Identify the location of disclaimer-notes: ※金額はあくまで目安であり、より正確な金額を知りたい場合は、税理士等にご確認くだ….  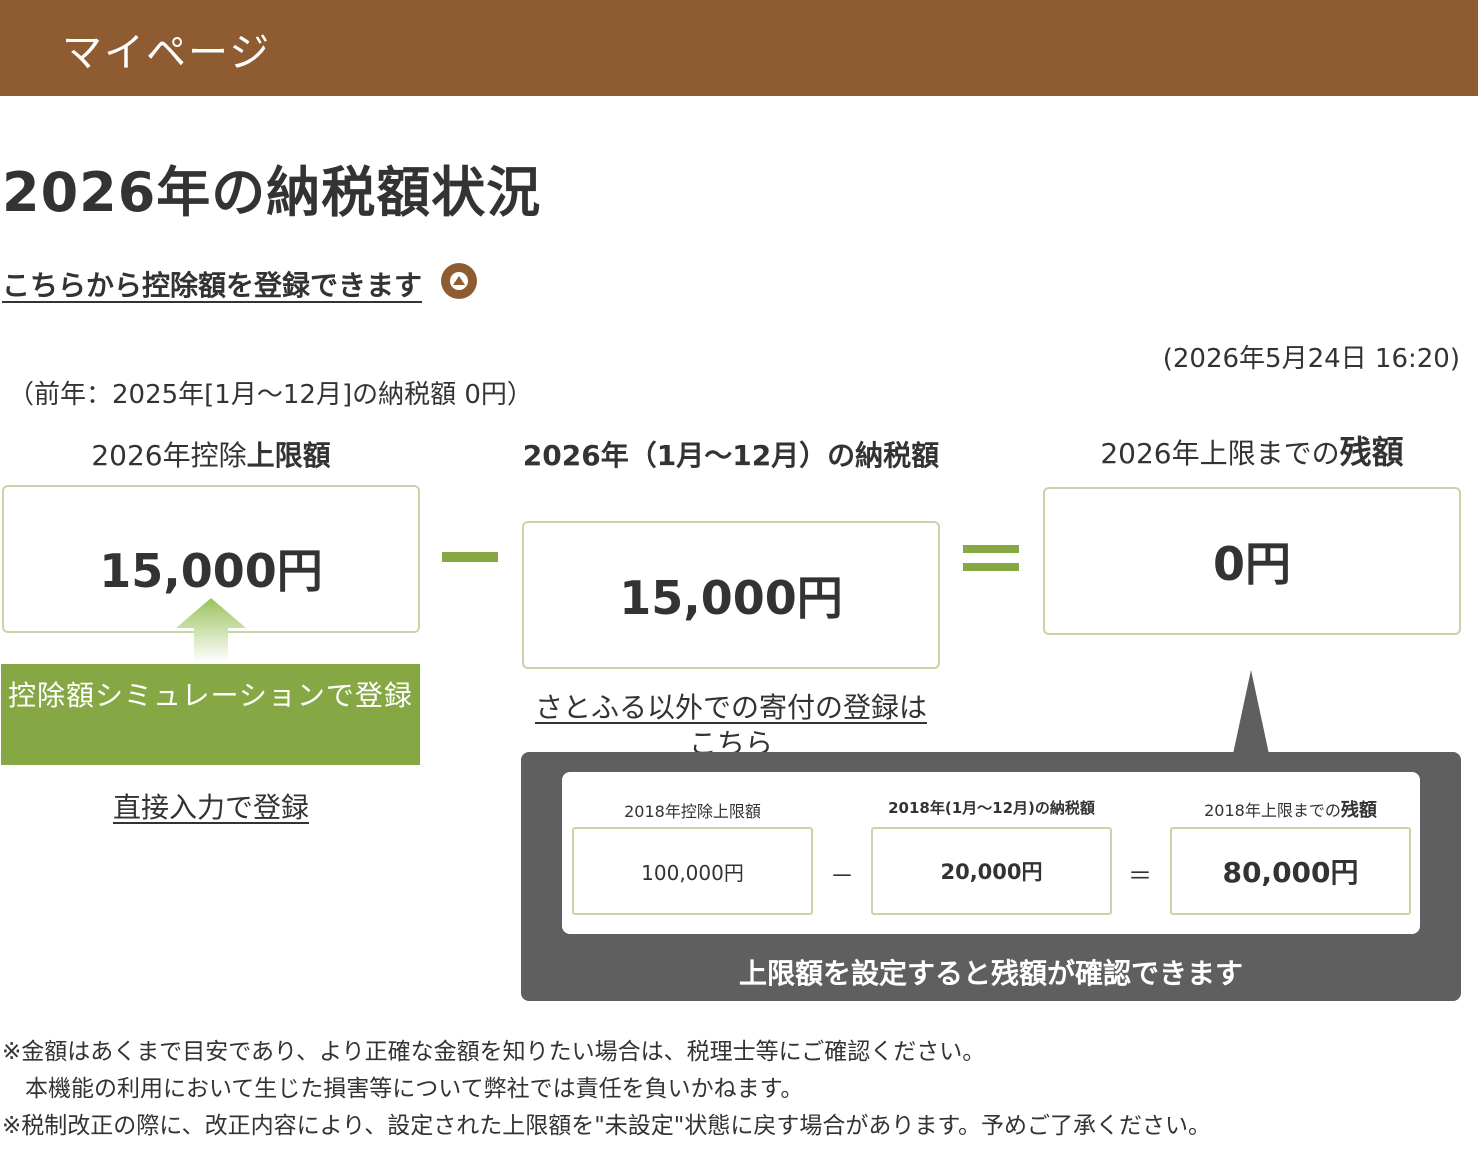
(606, 1089).